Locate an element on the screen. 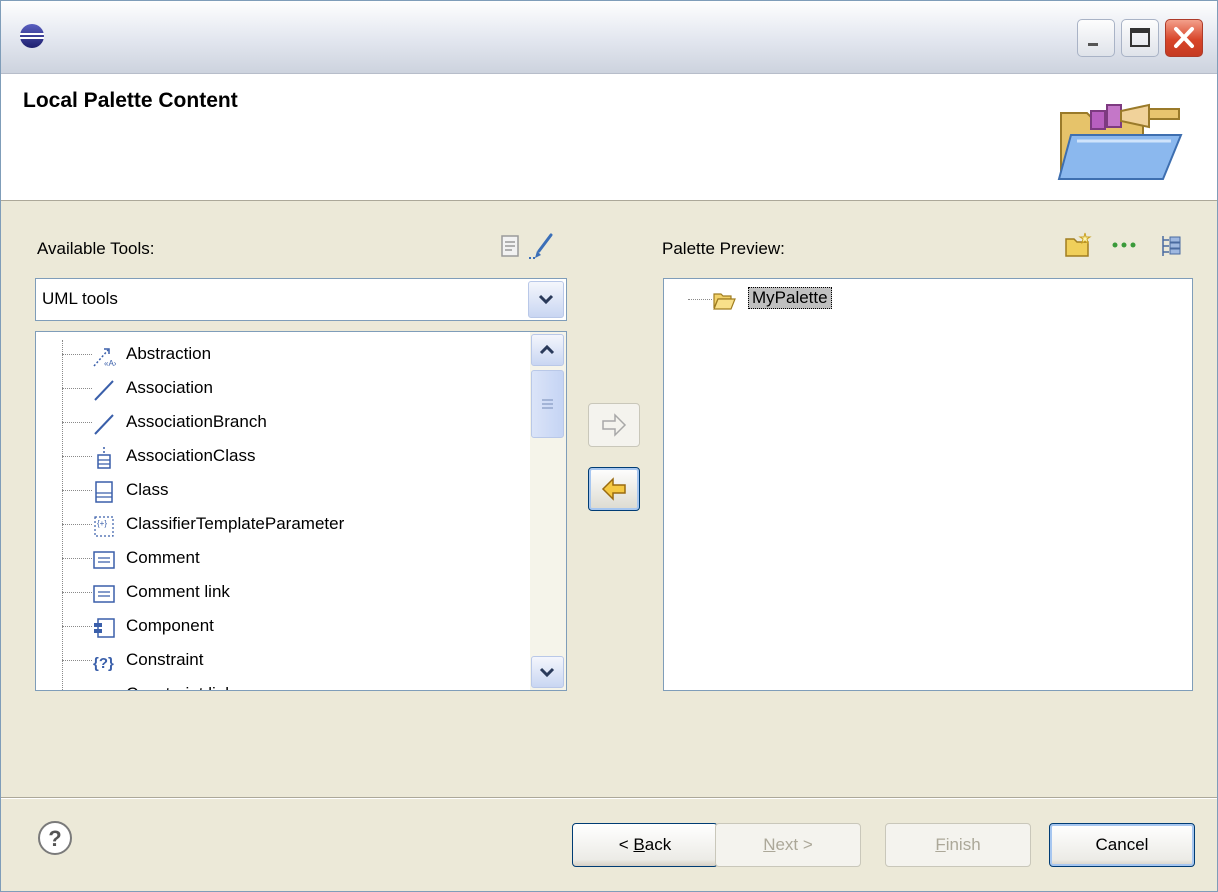 Image resolution: width=1218 pixels, height=892 pixels. separator-icon is located at coordinates (1124, 245).